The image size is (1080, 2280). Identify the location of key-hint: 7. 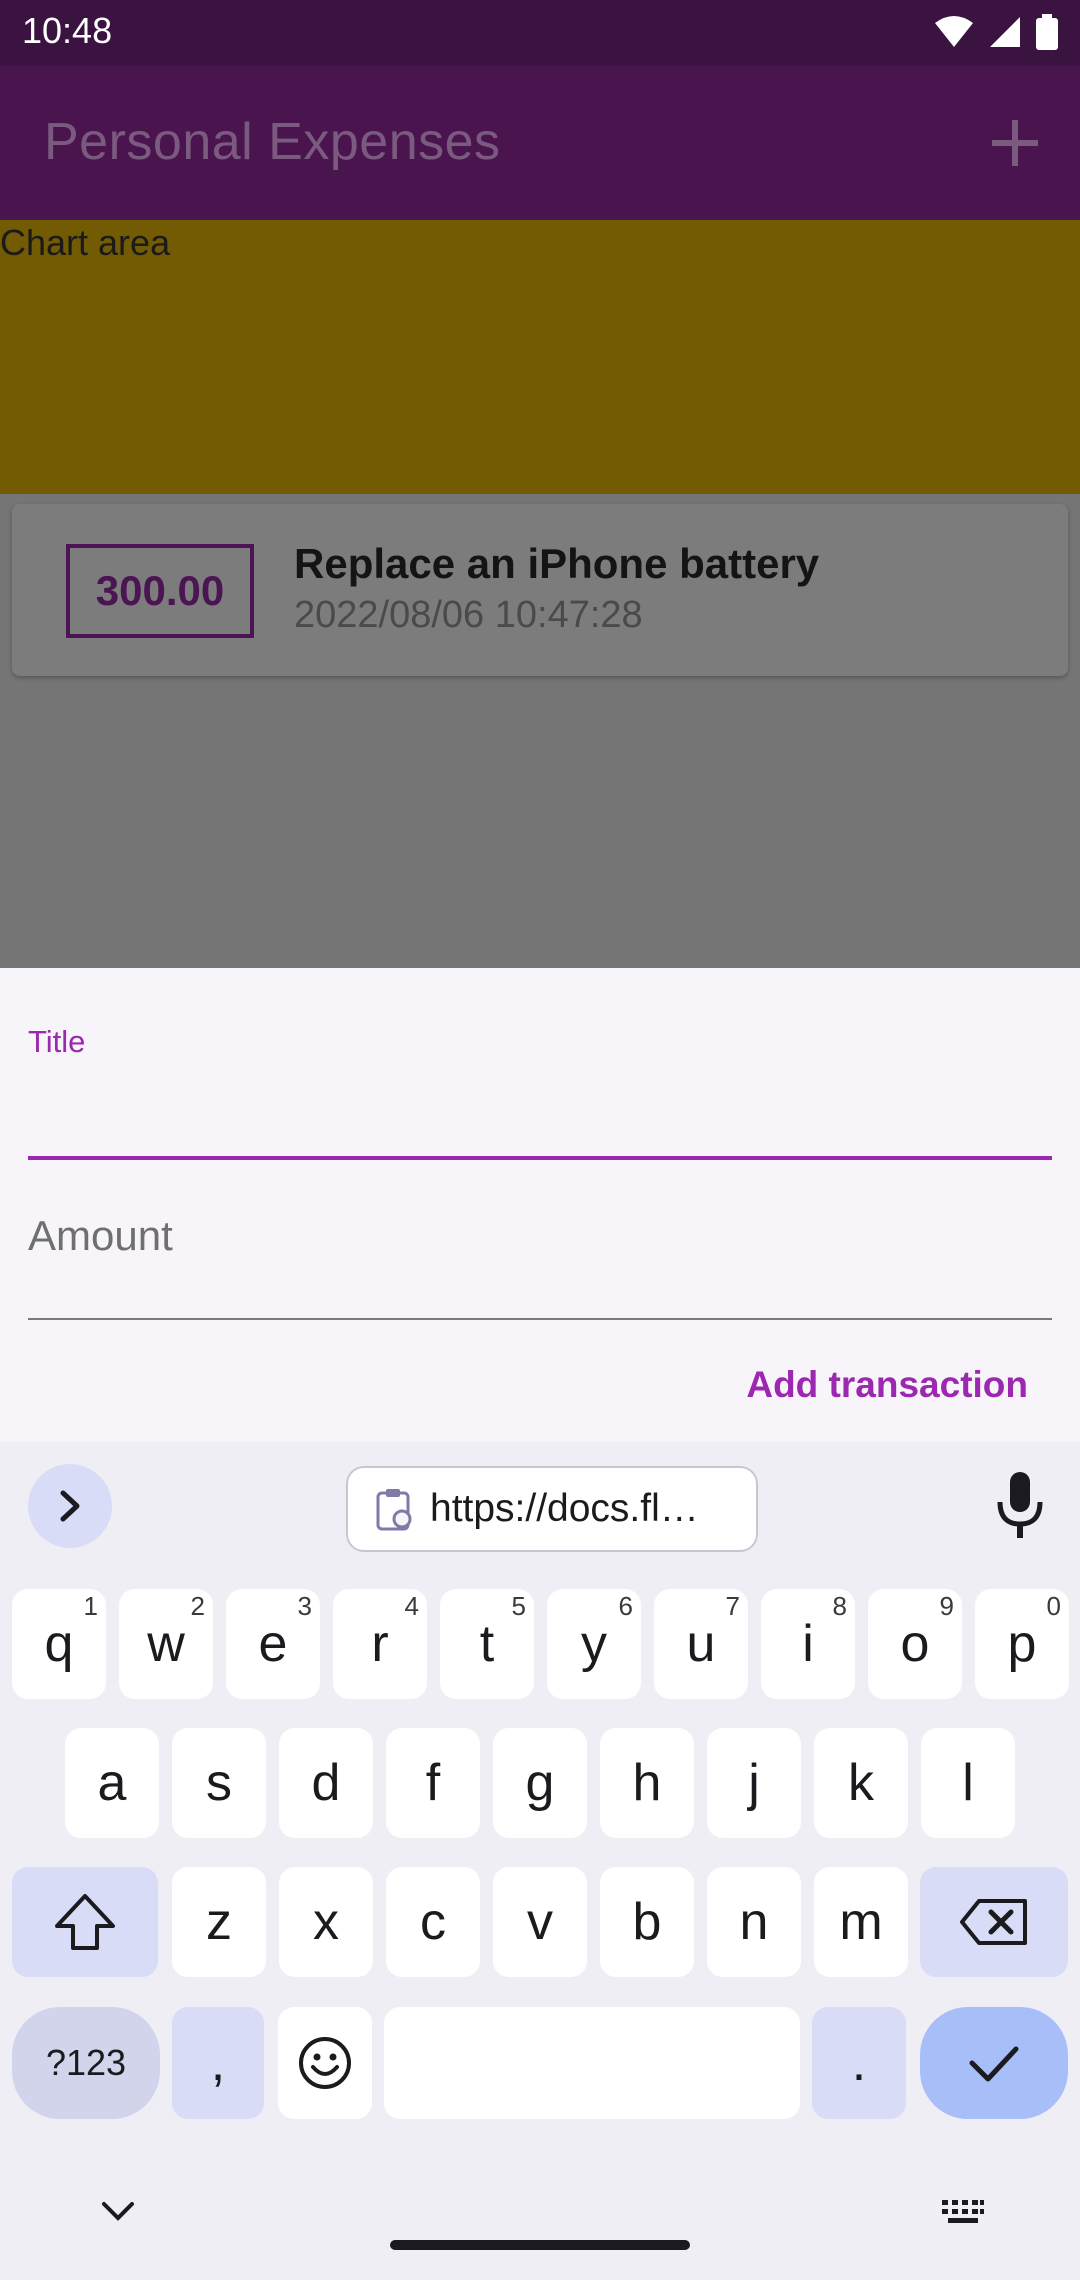
(732, 1606).